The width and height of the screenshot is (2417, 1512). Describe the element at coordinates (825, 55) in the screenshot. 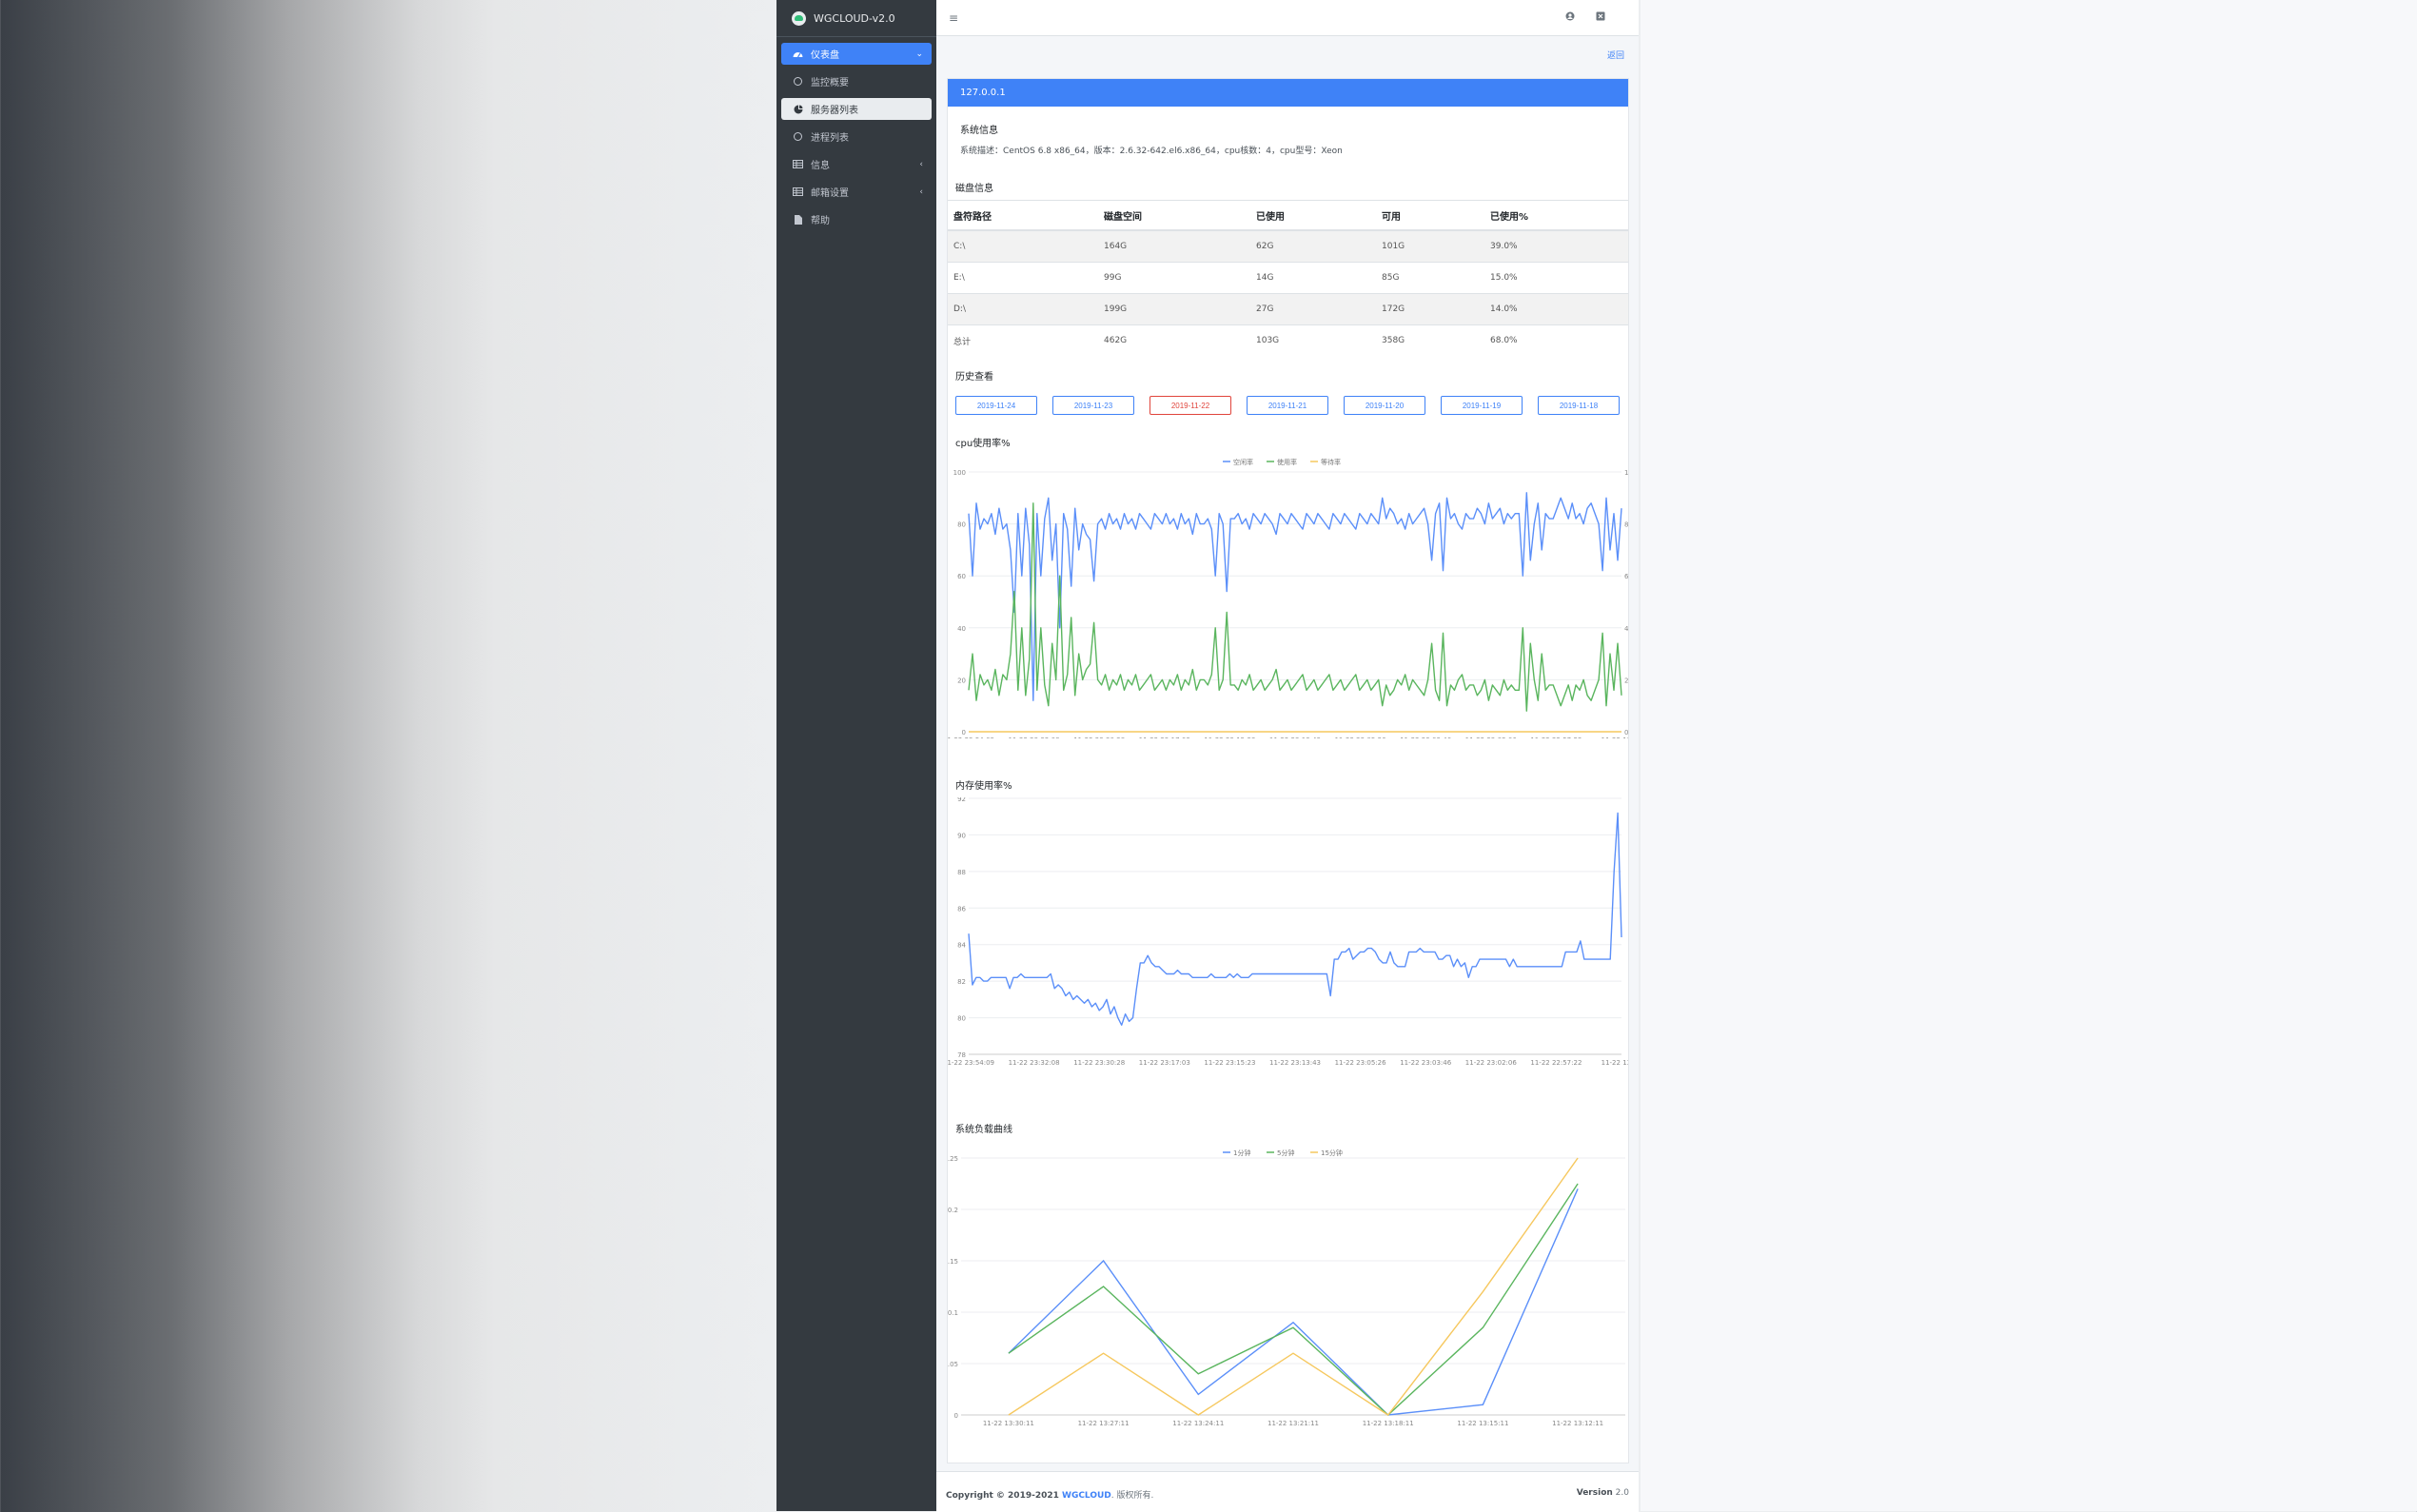

I see `sidebar-item-label: 仪表盘` at that location.